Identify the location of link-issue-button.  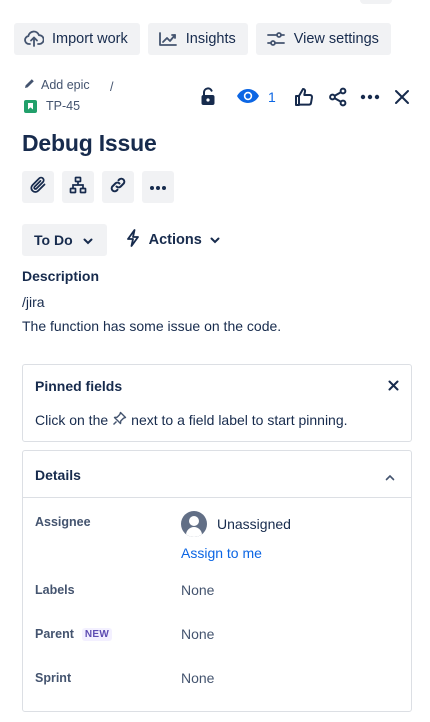
(118, 187).